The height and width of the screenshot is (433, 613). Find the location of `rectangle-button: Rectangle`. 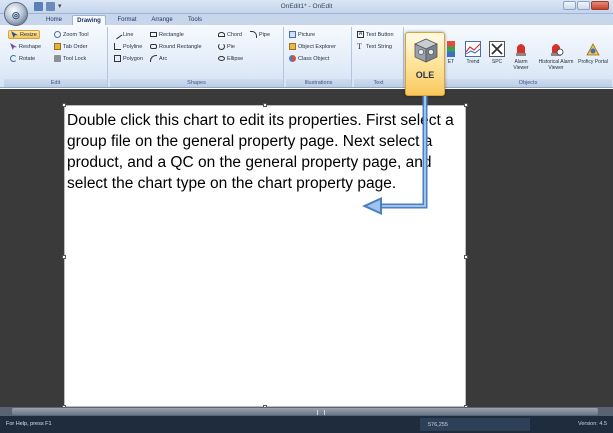

rectangle-button: Rectangle is located at coordinates (167, 34).